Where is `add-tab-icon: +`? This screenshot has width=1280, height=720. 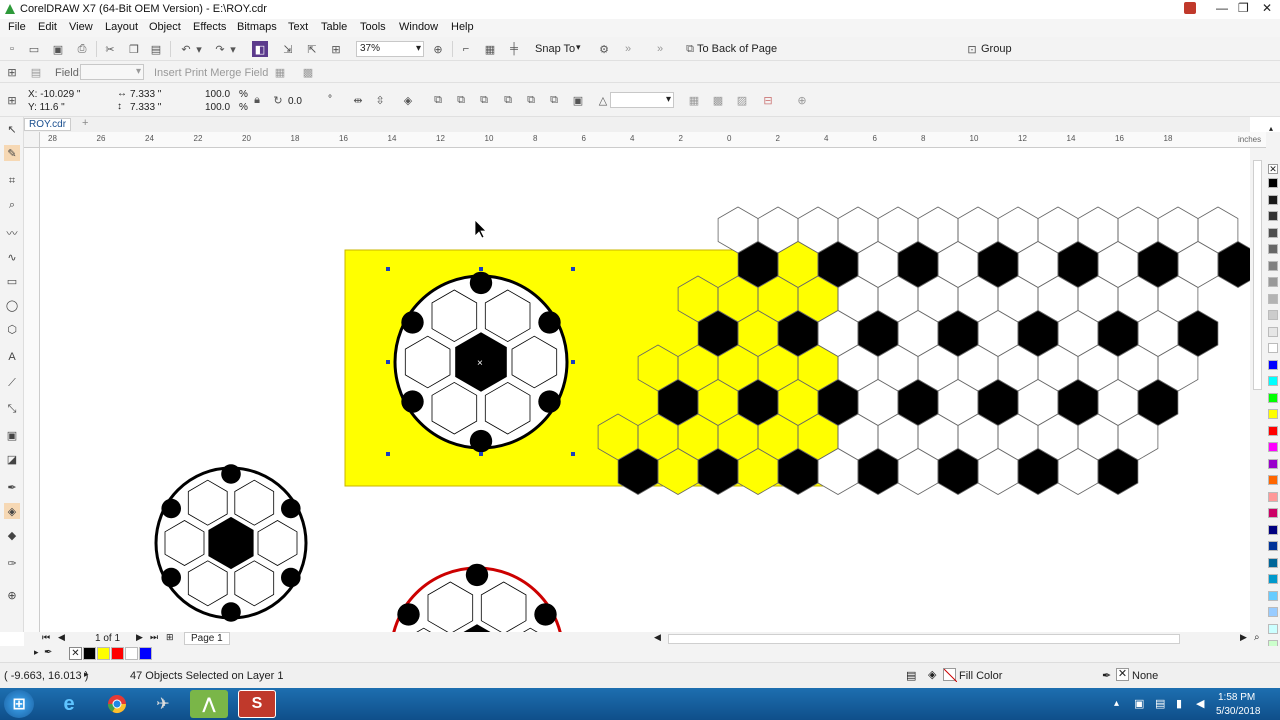
add-tab-icon: + is located at coordinates (85, 123).